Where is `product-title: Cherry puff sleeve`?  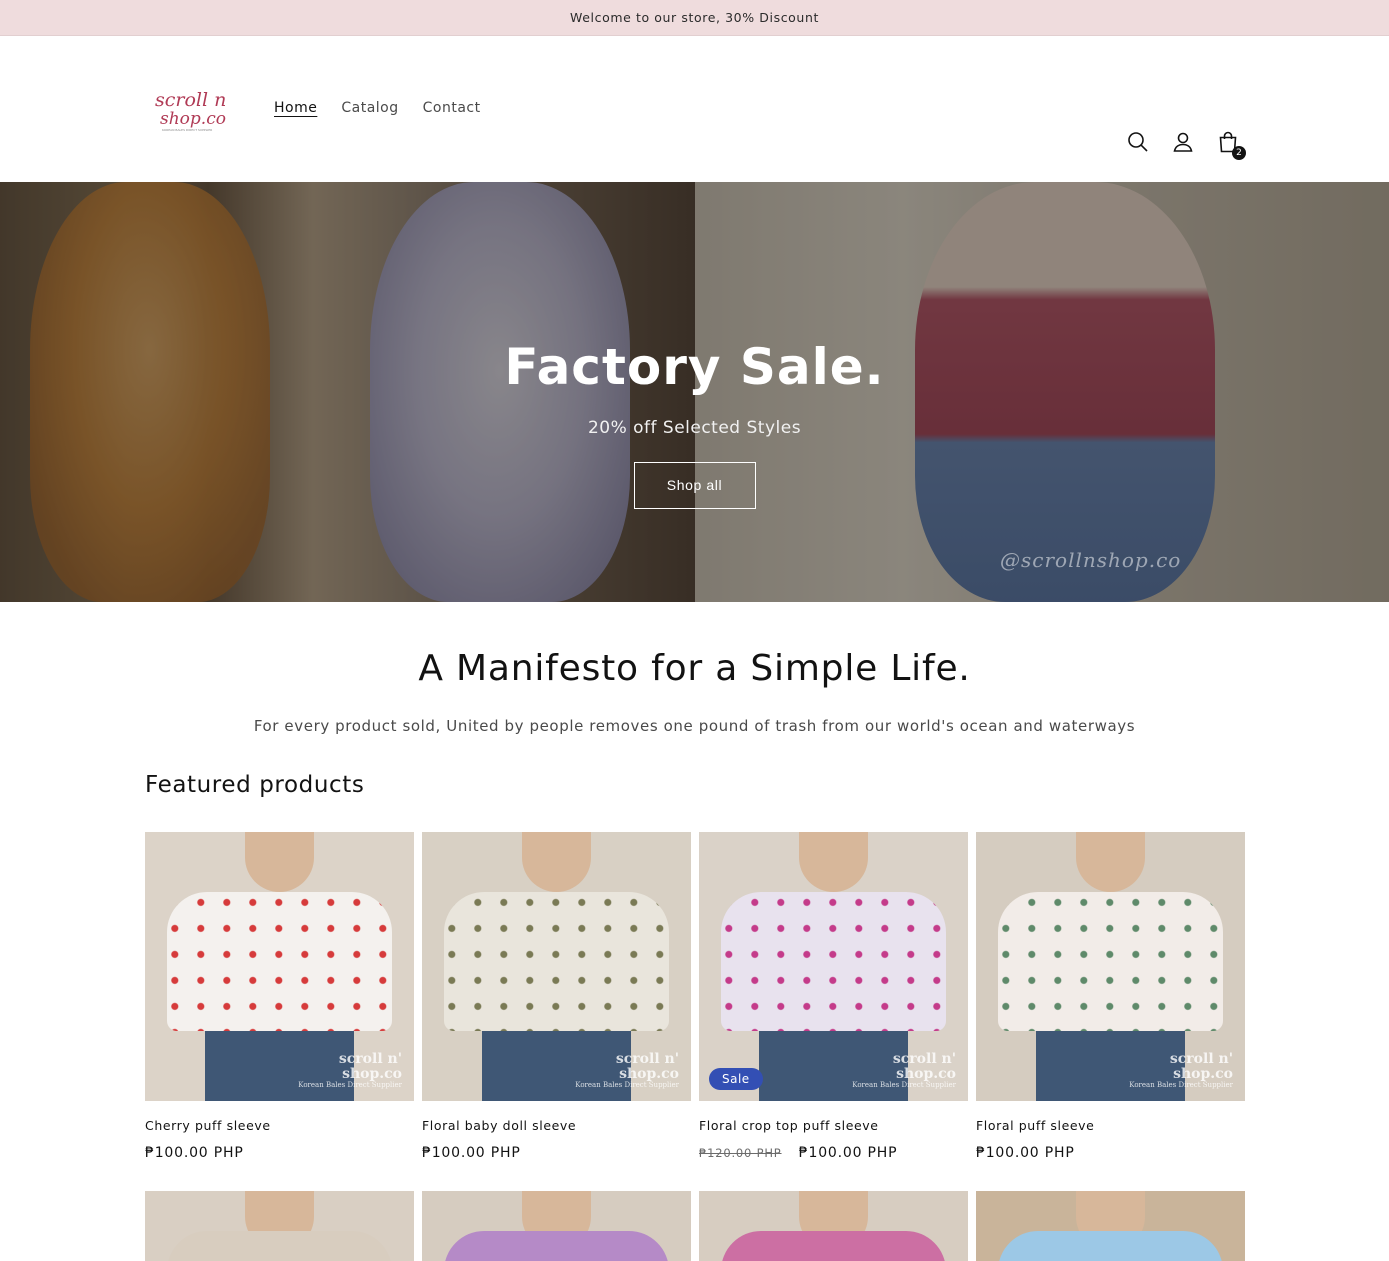
product-title: Cherry puff sleeve is located at coordinates (279, 1125).